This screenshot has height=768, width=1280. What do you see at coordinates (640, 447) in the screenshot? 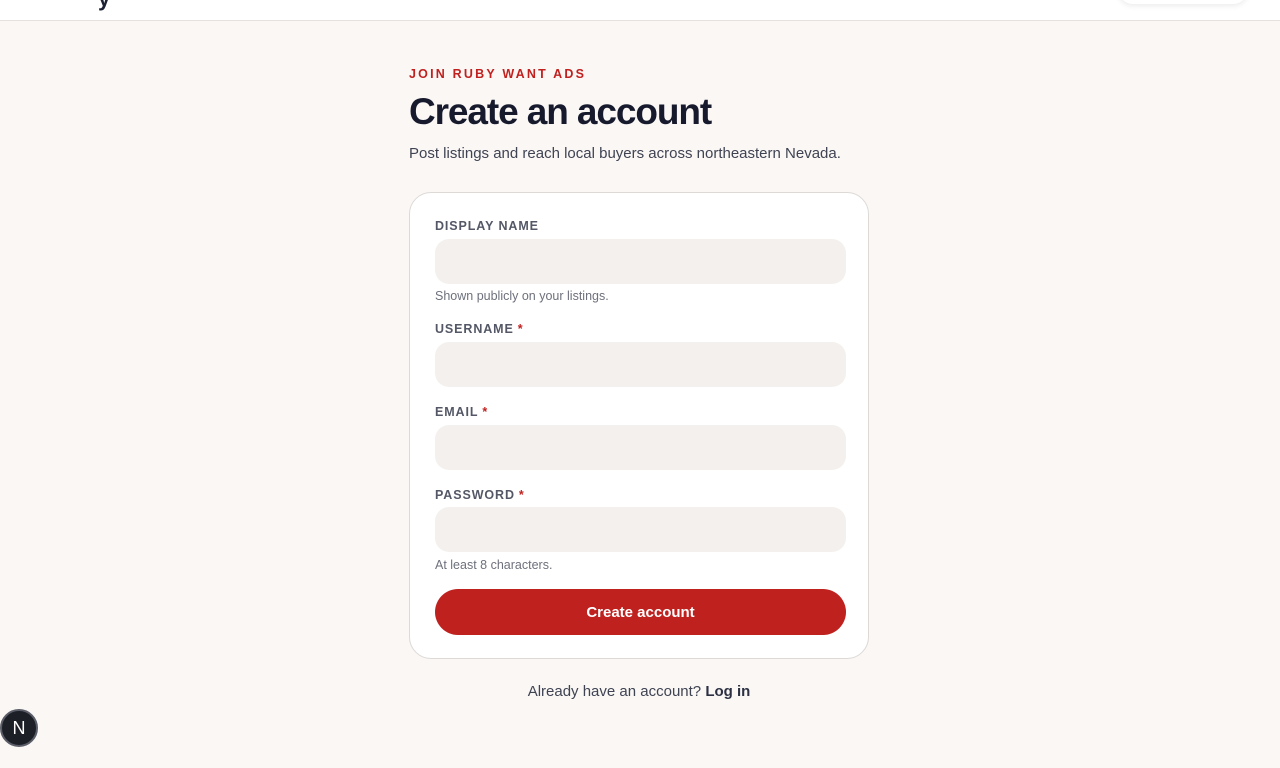
I see `email-input` at bounding box center [640, 447].